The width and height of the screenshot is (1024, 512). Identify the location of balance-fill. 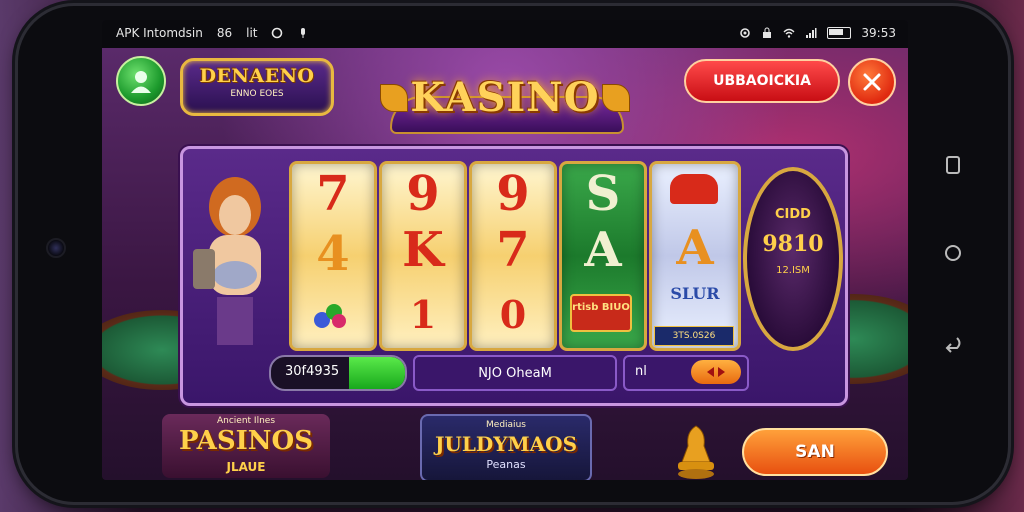
(376, 373).